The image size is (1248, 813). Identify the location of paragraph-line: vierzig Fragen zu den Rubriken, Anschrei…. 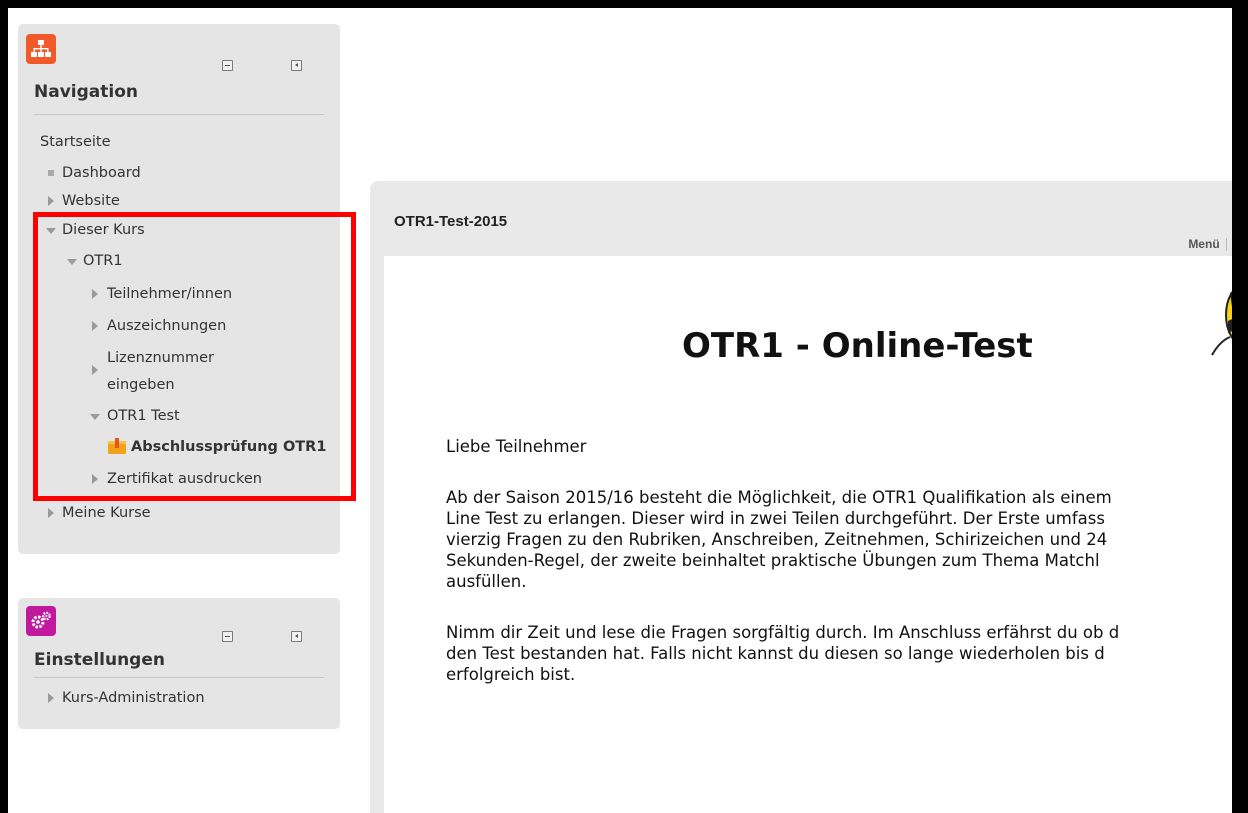
(777, 539).